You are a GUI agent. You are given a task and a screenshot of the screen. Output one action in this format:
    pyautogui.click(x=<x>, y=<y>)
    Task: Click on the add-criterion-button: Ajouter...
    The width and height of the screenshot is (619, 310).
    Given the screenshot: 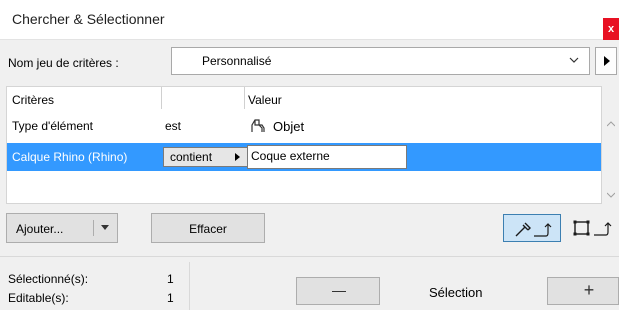 What is the action you would take?
    pyautogui.click(x=62, y=228)
    